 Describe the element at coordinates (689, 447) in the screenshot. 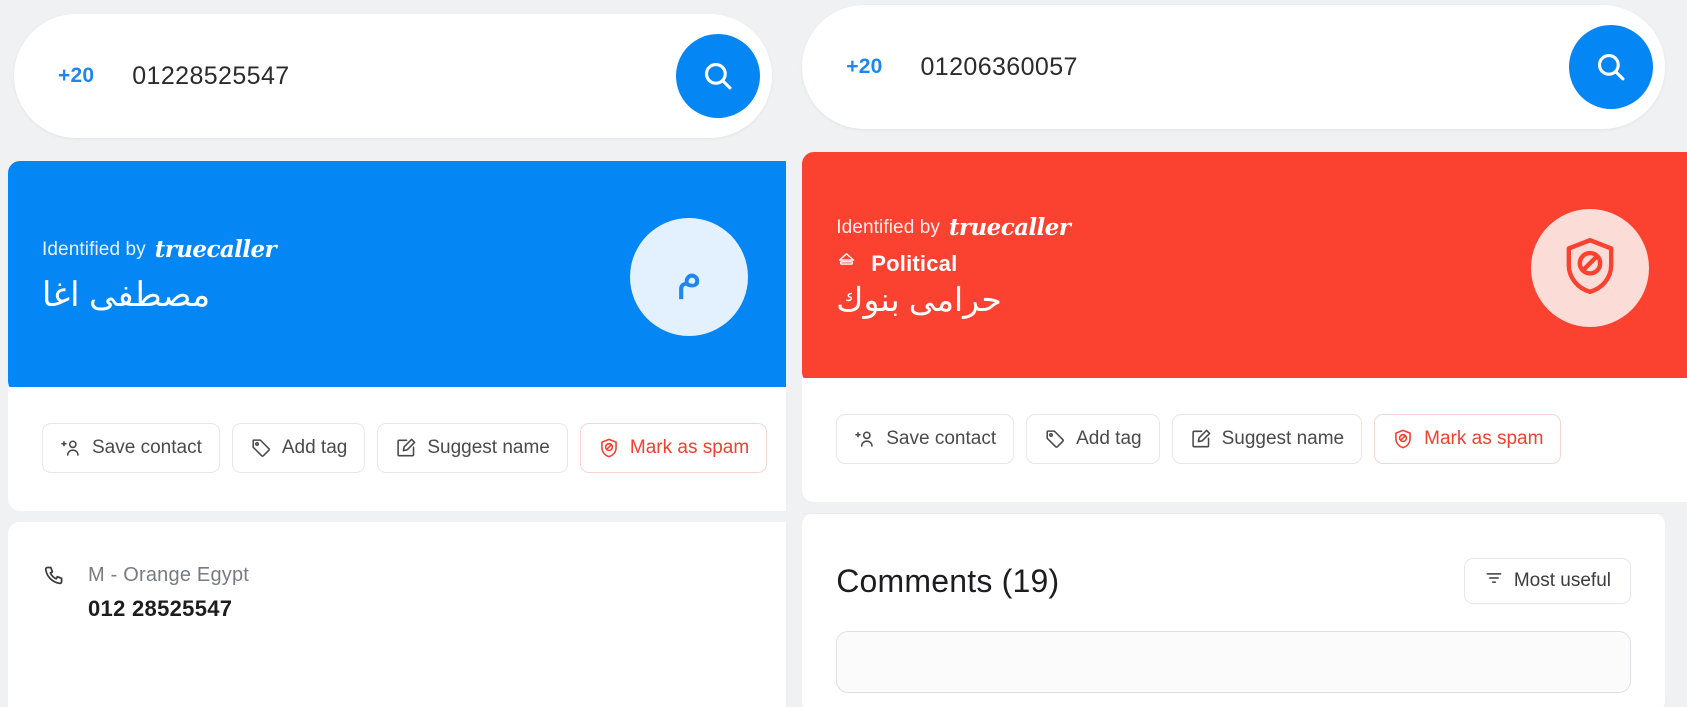

I see `left-mark-as-spam-label: Mark as spam` at that location.